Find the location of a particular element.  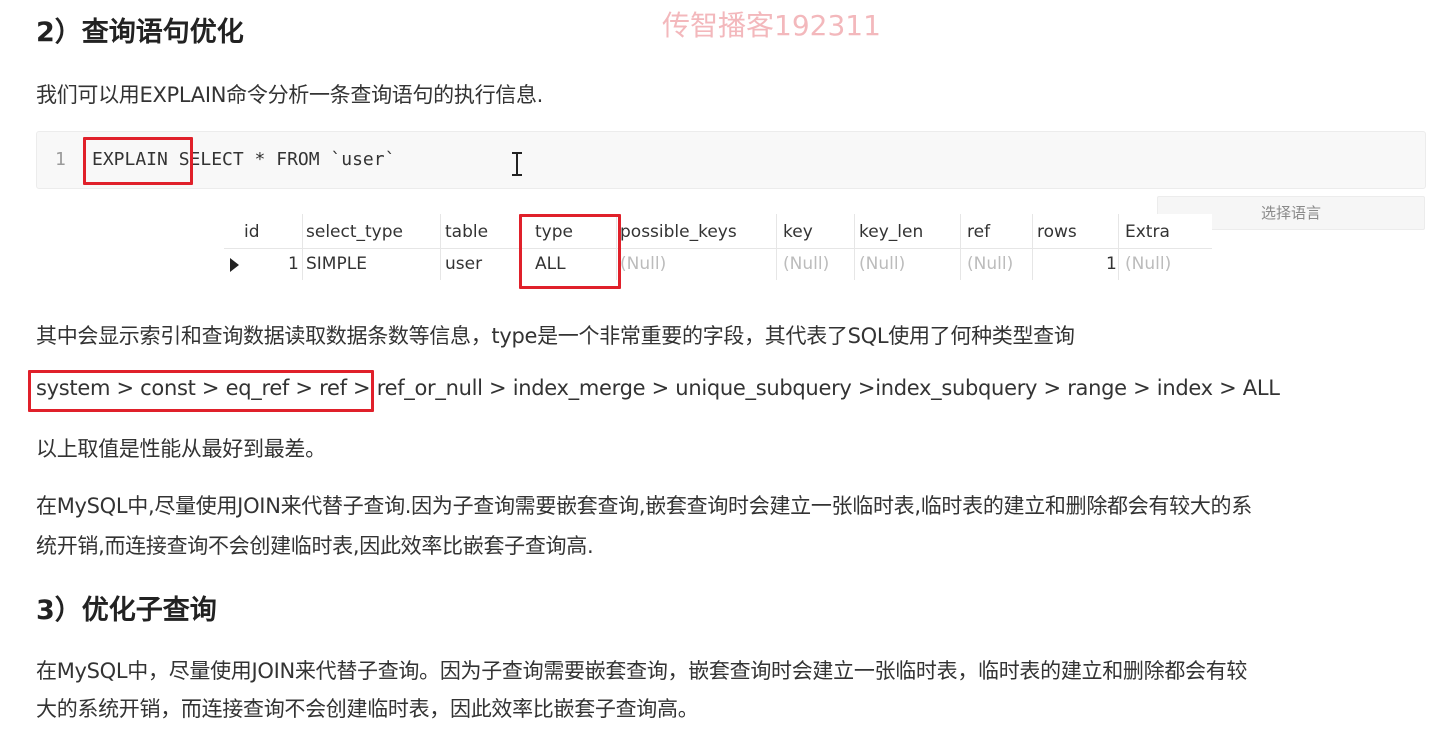

col-header-id: id is located at coordinates (252, 232).